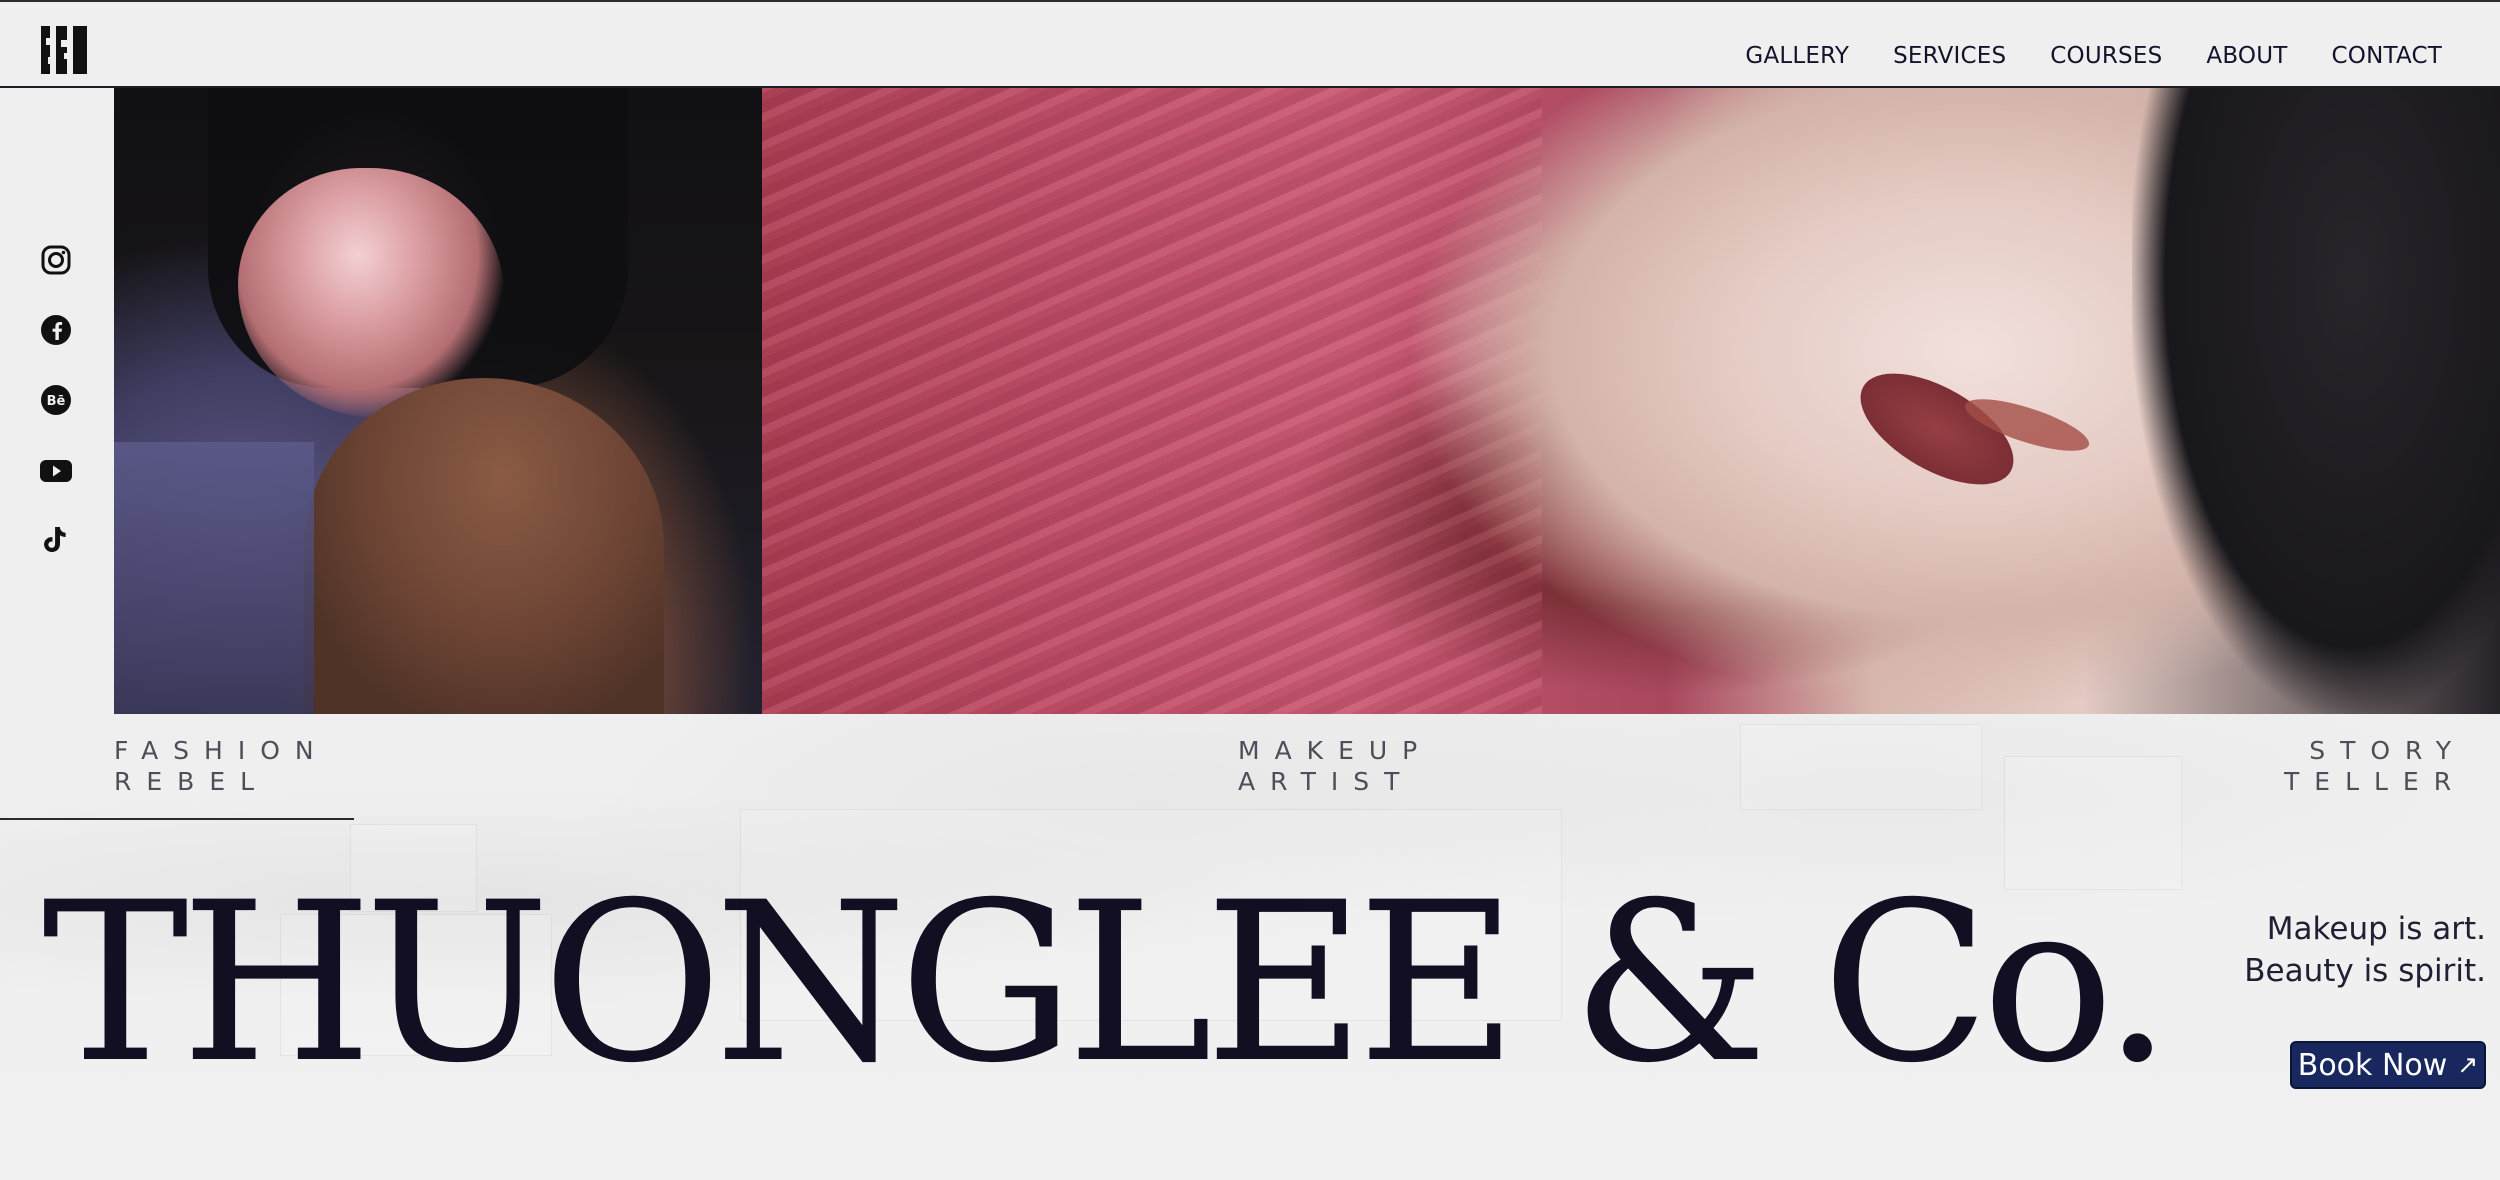 This screenshot has width=2500, height=1180. I want to click on instagram-icon, so click(56, 260).